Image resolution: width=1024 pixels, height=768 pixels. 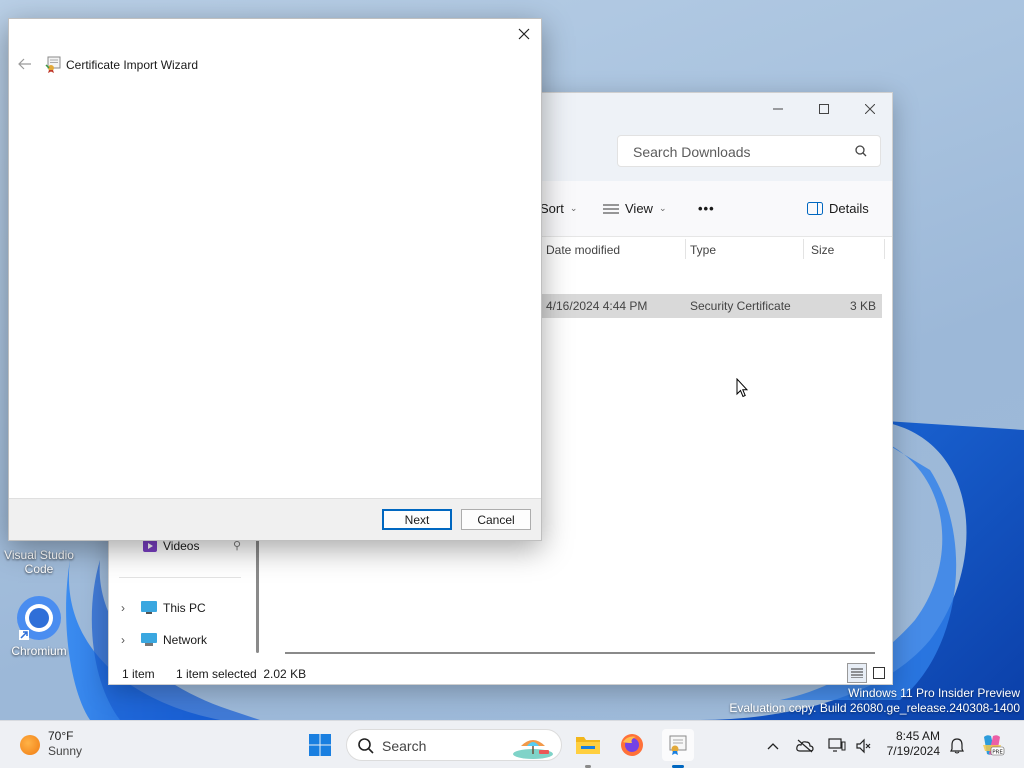 I want to click on view-button: View ⌄, so click(x=635, y=208).